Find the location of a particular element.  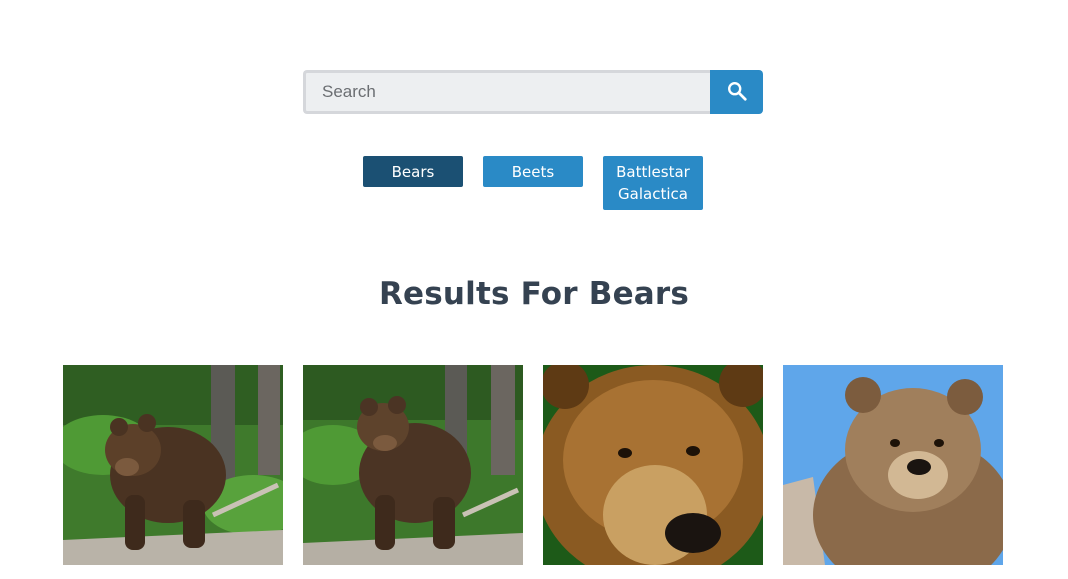

search-form is located at coordinates (533, 92).